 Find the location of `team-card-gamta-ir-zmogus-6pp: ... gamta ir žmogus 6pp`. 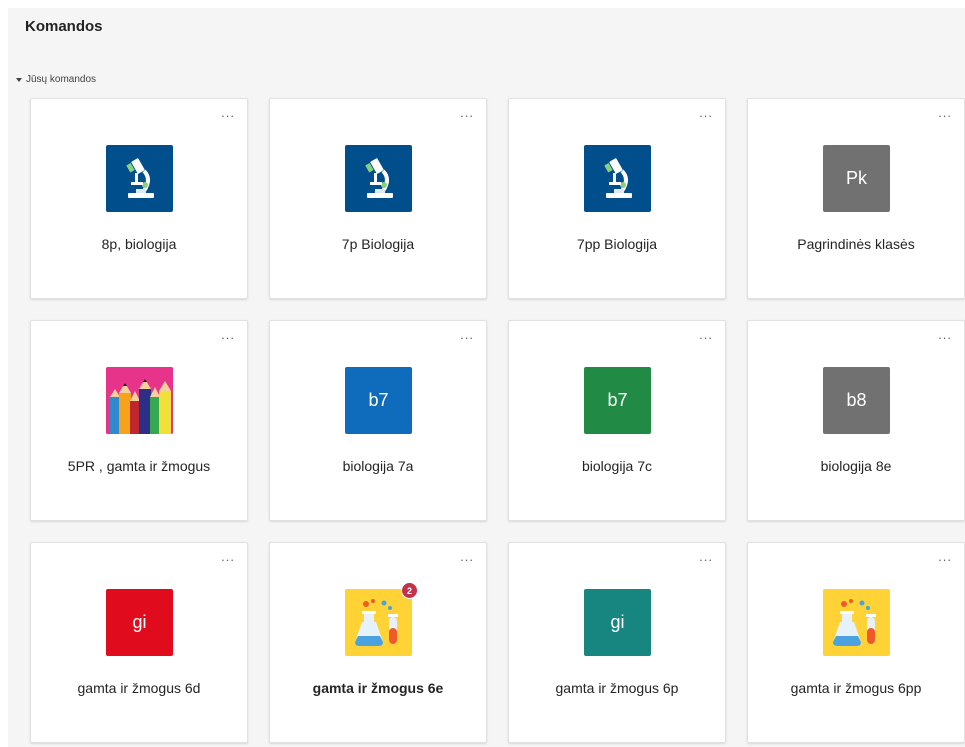

team-card-gamta-ir-zmogus-6pp: ... gamta ir žmogus 6pp is located at coordinates (856, 642).